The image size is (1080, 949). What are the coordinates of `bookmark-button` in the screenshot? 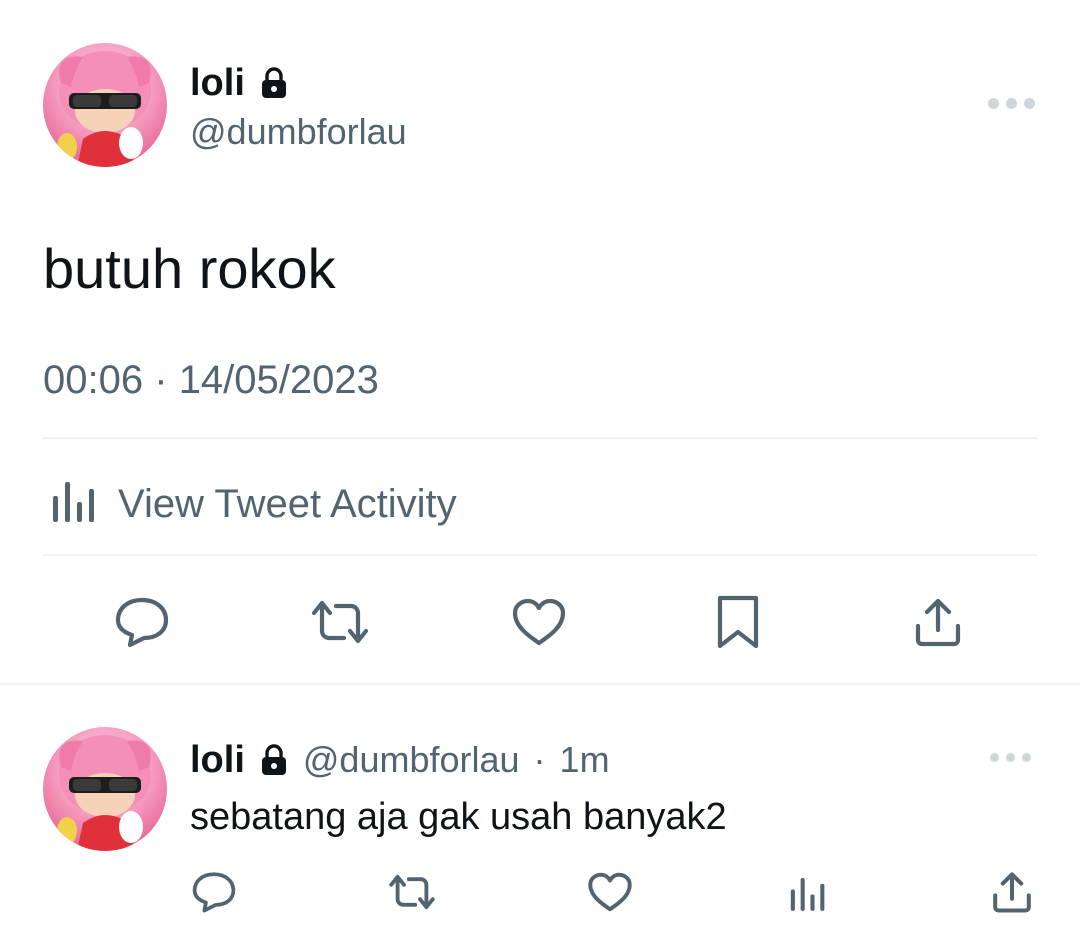 It's located at (738, 622).